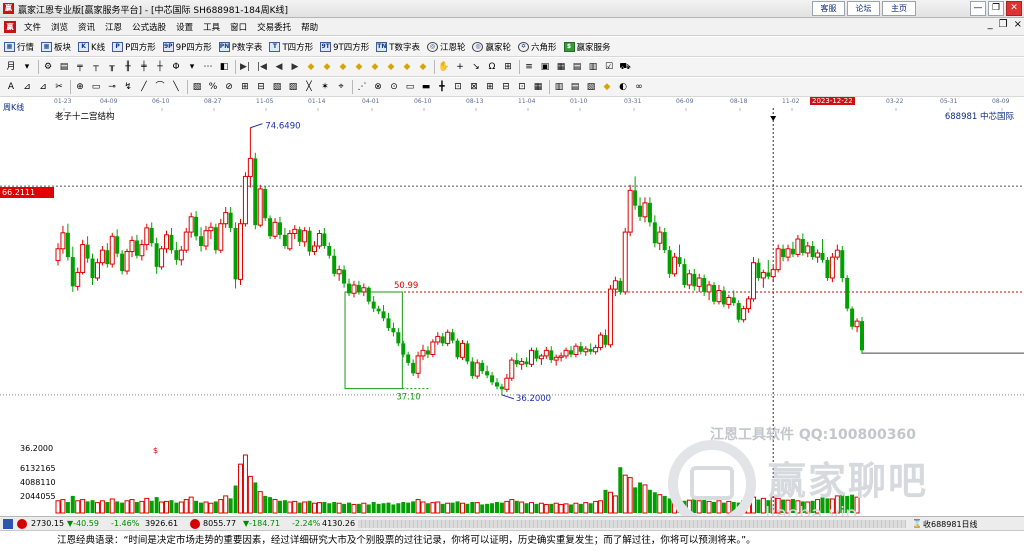 The height and width of the screenshot is (551, 1024). What do you see at coordinates (828, 8) in the screenshot?
I see `customer-service-link: 客服` at bounding box center [828, 8].